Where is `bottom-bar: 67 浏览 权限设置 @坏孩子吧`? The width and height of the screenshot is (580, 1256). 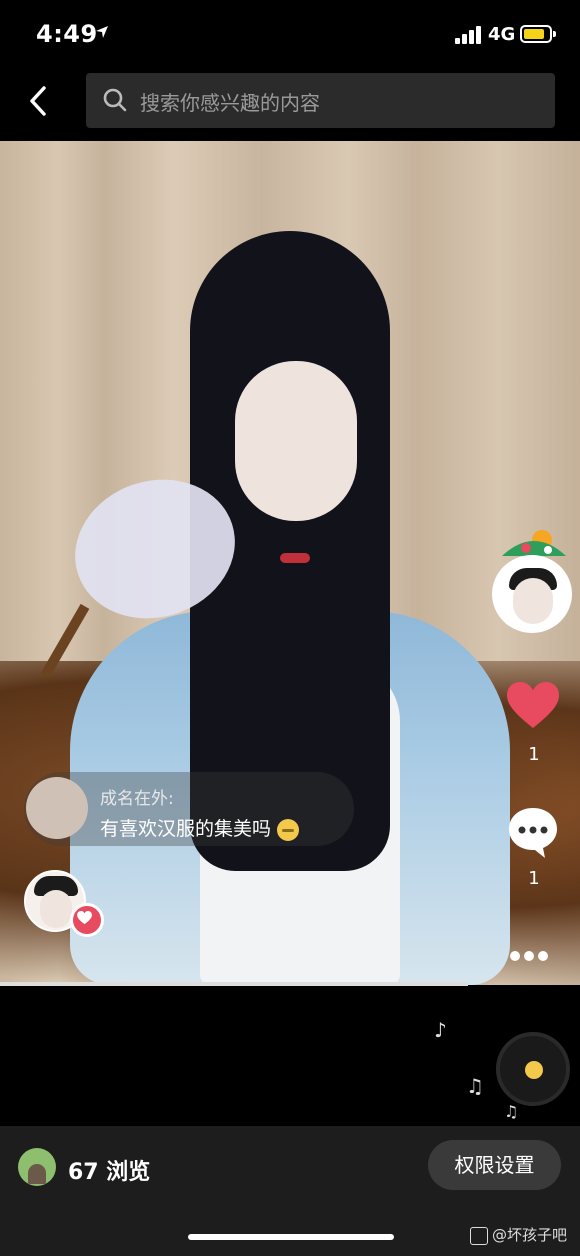
bottom-bar: 67 浏览 权限设置 @坏孩子吧 is located at coordinates (290, 1191).